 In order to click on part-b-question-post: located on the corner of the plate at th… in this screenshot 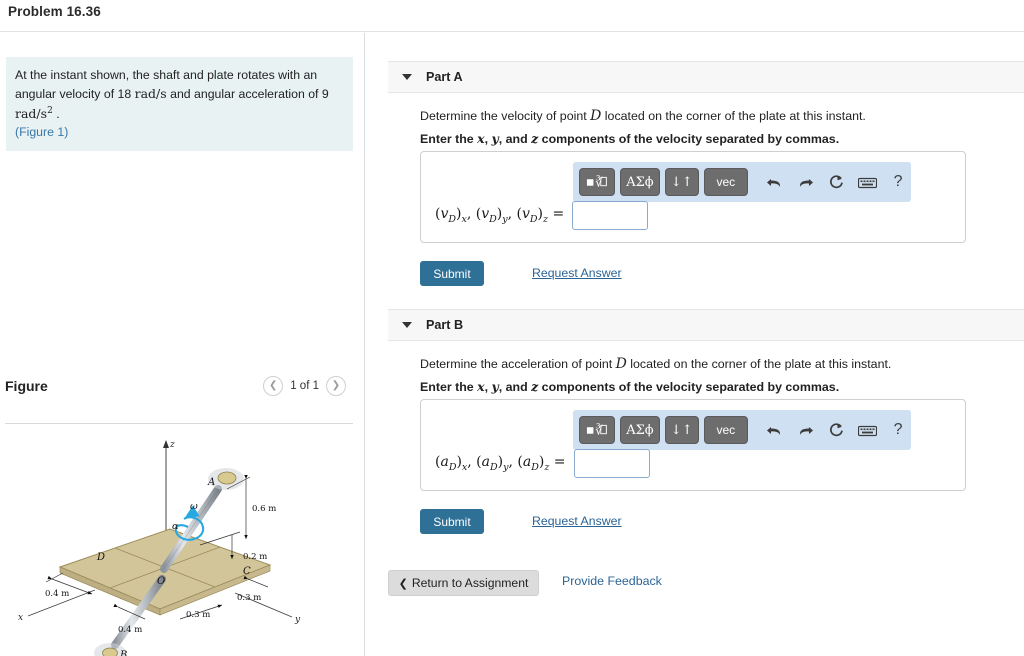, I will do `click(759, 364)`.